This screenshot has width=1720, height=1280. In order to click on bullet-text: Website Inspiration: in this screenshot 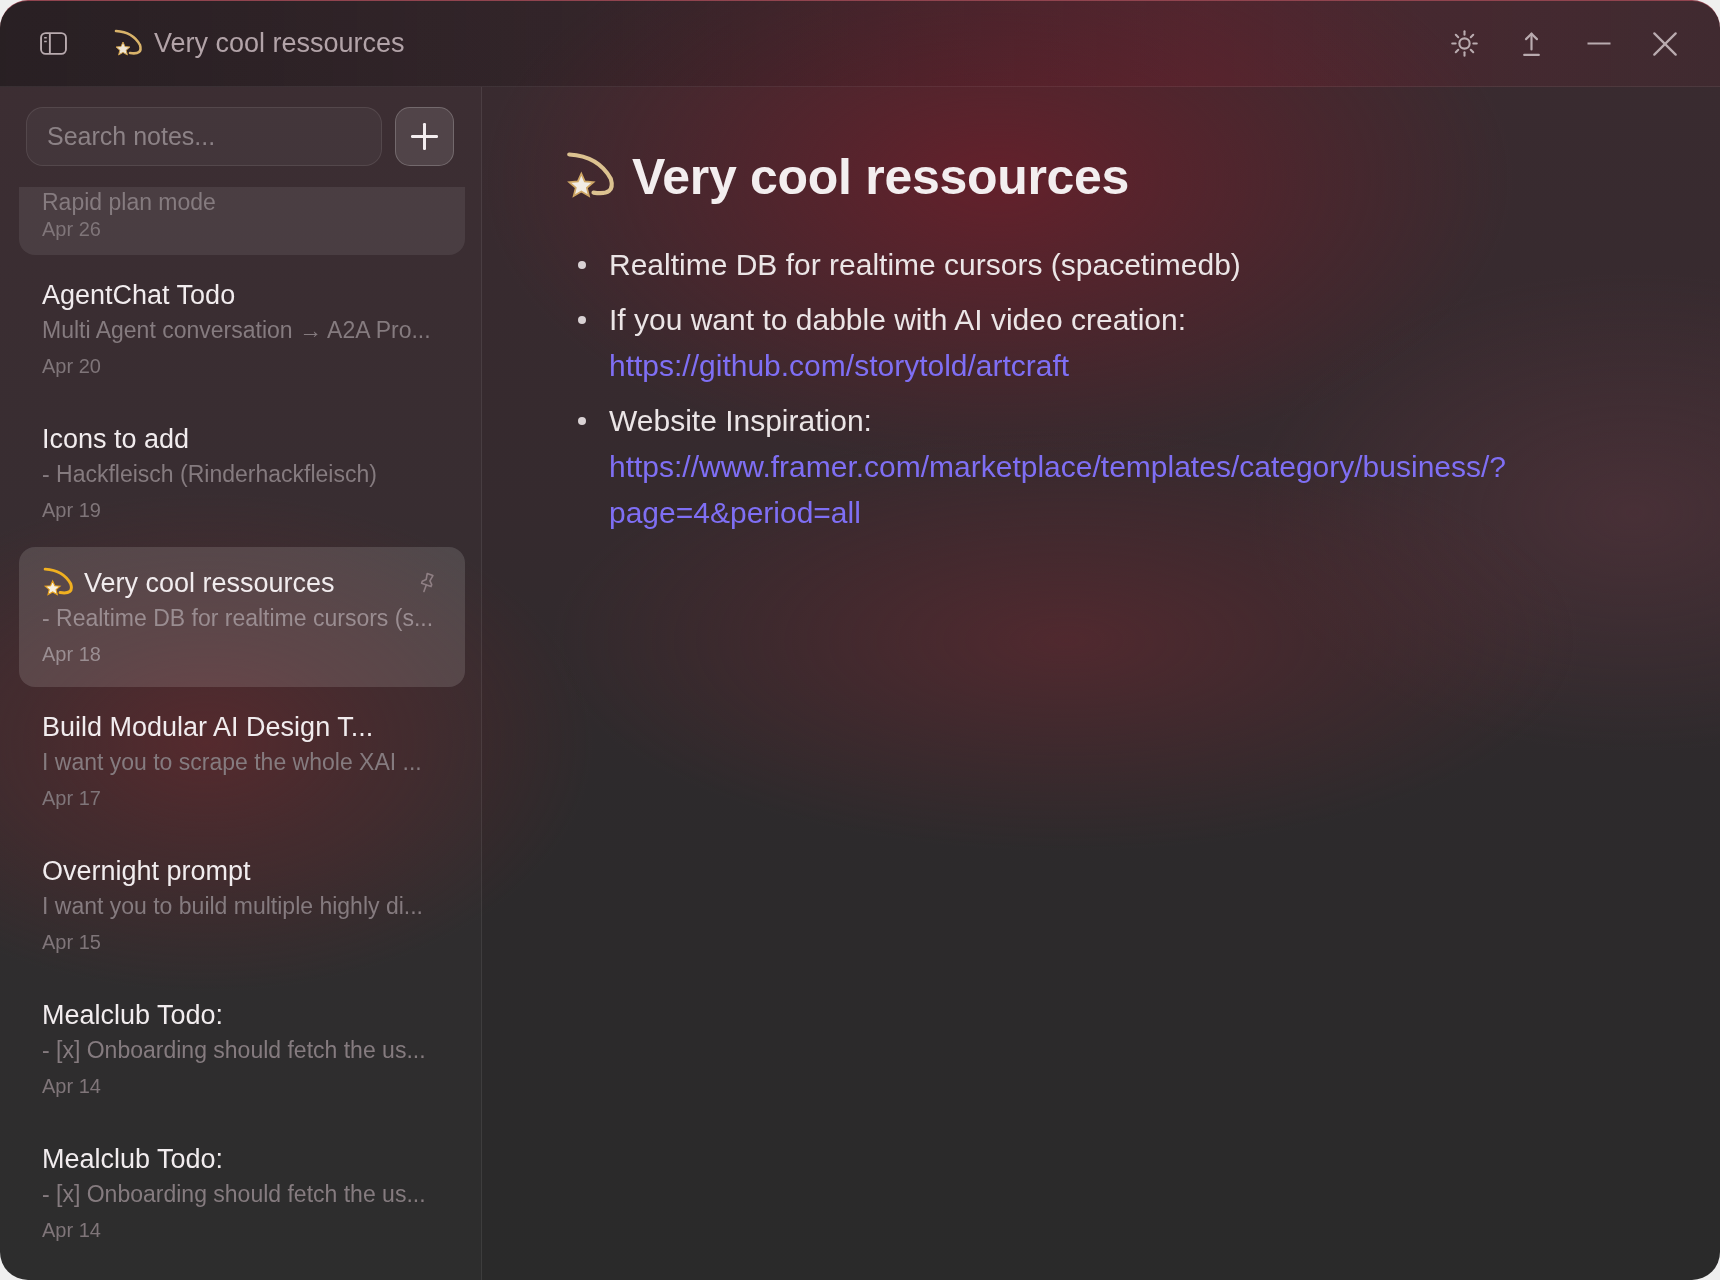, I will do `click(741, 421)`.